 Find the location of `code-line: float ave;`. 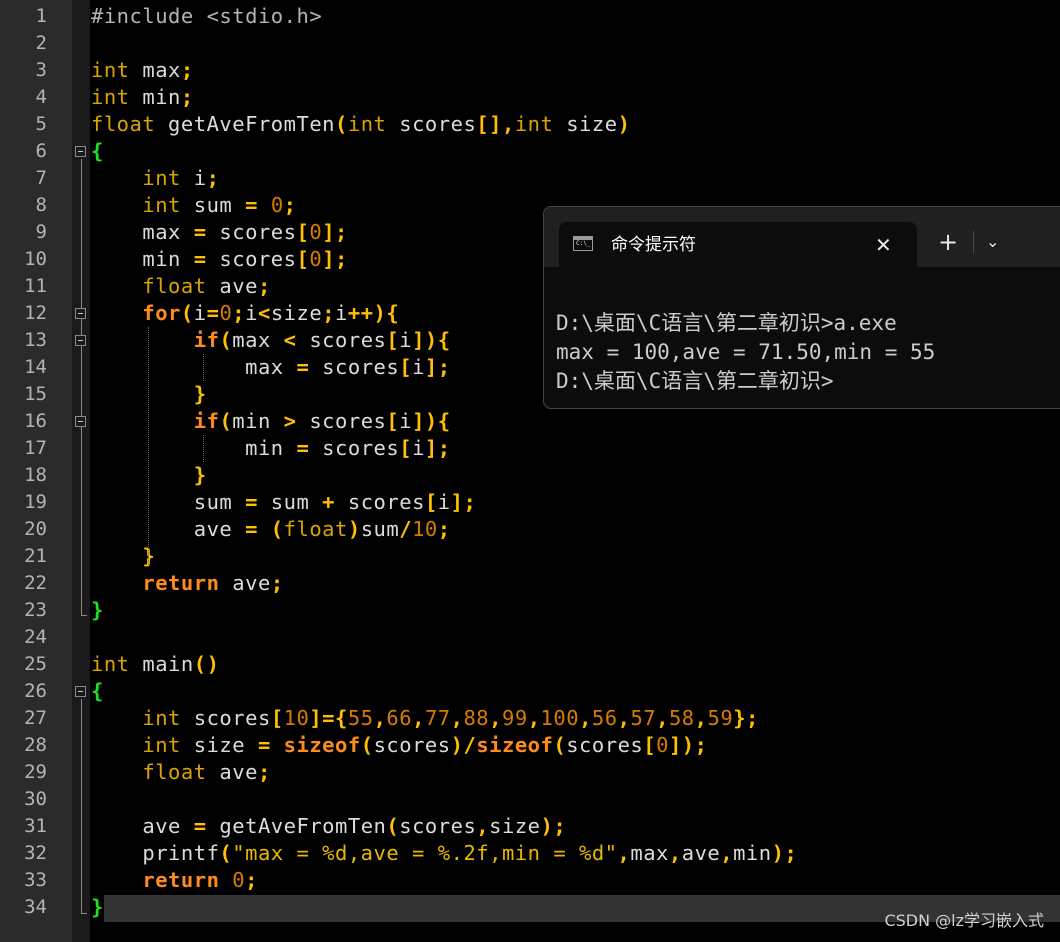

code-line: float ave; is located at coordinates (181, 286).